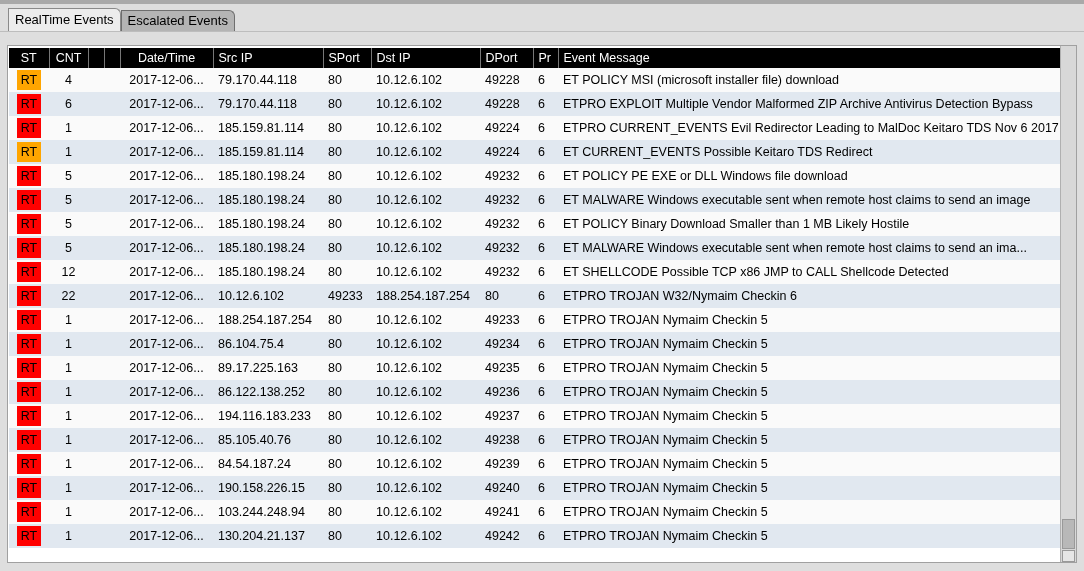 The image size is (1084, 571). Describe the element at coordinates (506, 344) in the screenshot. I see `table-cell: 49234` at that location.